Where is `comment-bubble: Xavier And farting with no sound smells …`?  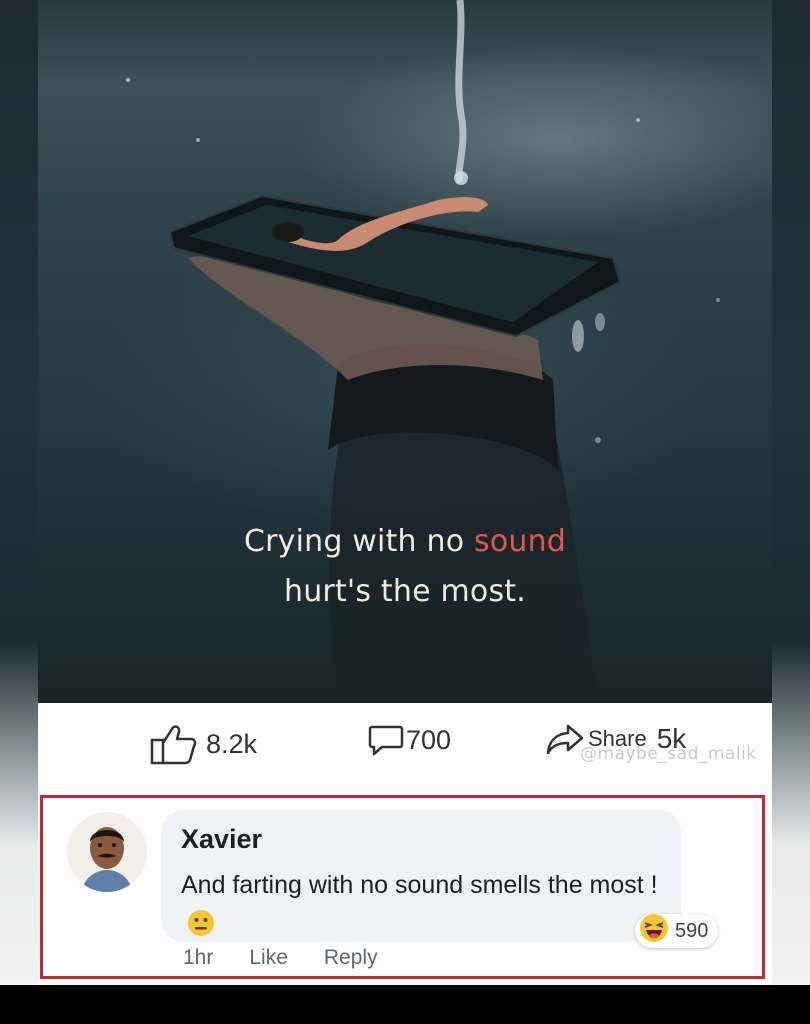
comment-bubble: Xavier And farting with no sound smells … is located at coordinates (421, 876).